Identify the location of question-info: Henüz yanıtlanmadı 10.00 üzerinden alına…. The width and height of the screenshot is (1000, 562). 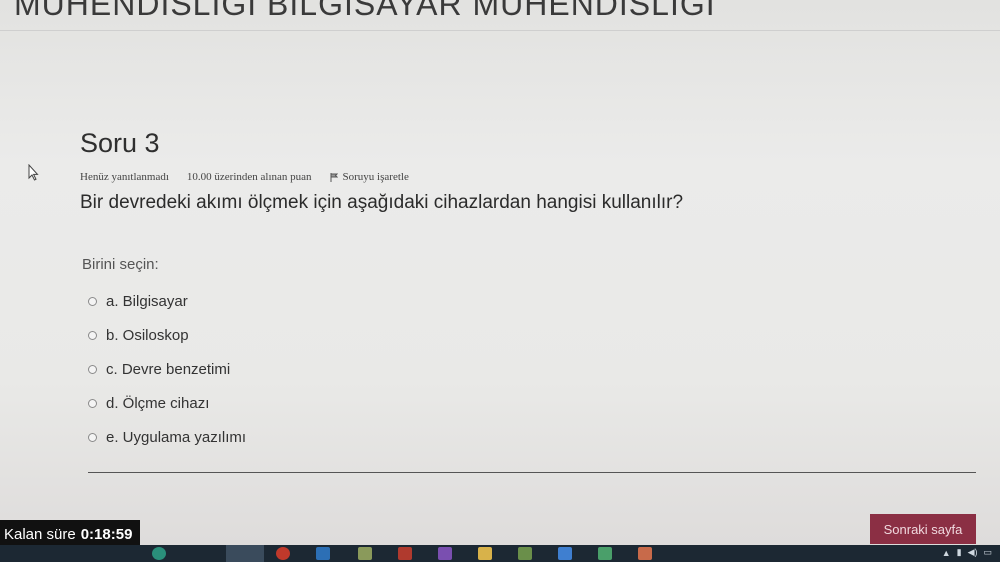
(244, 177).